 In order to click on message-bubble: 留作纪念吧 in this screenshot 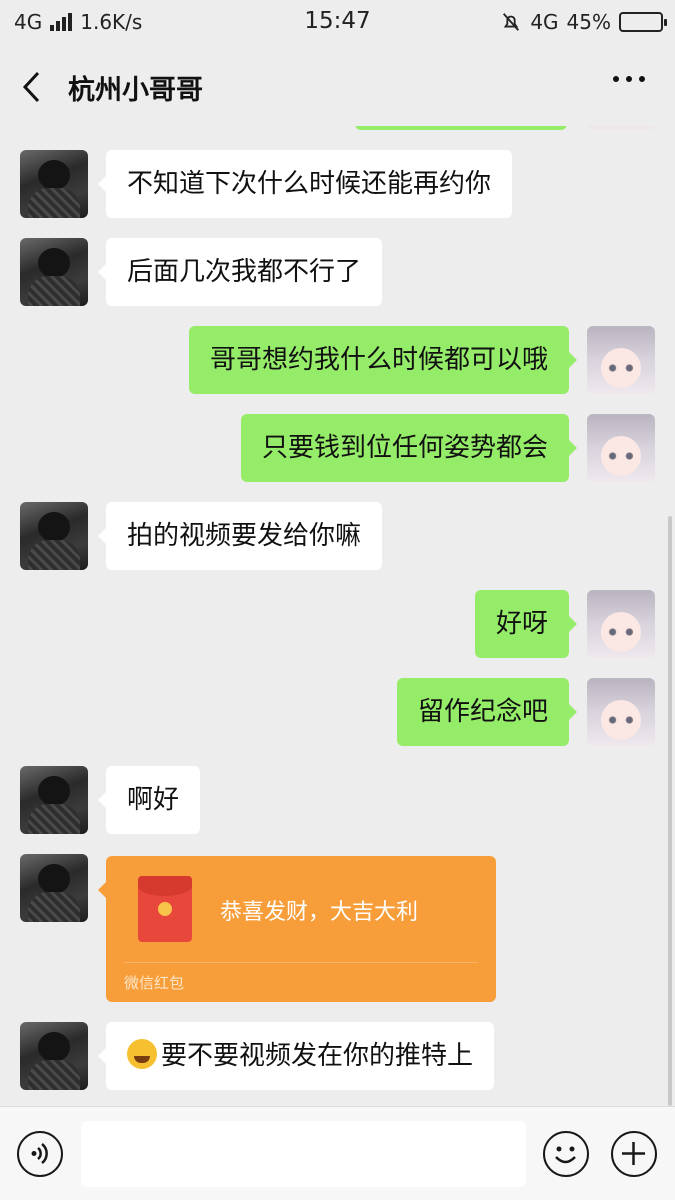, I will do `click(487, 712)`.